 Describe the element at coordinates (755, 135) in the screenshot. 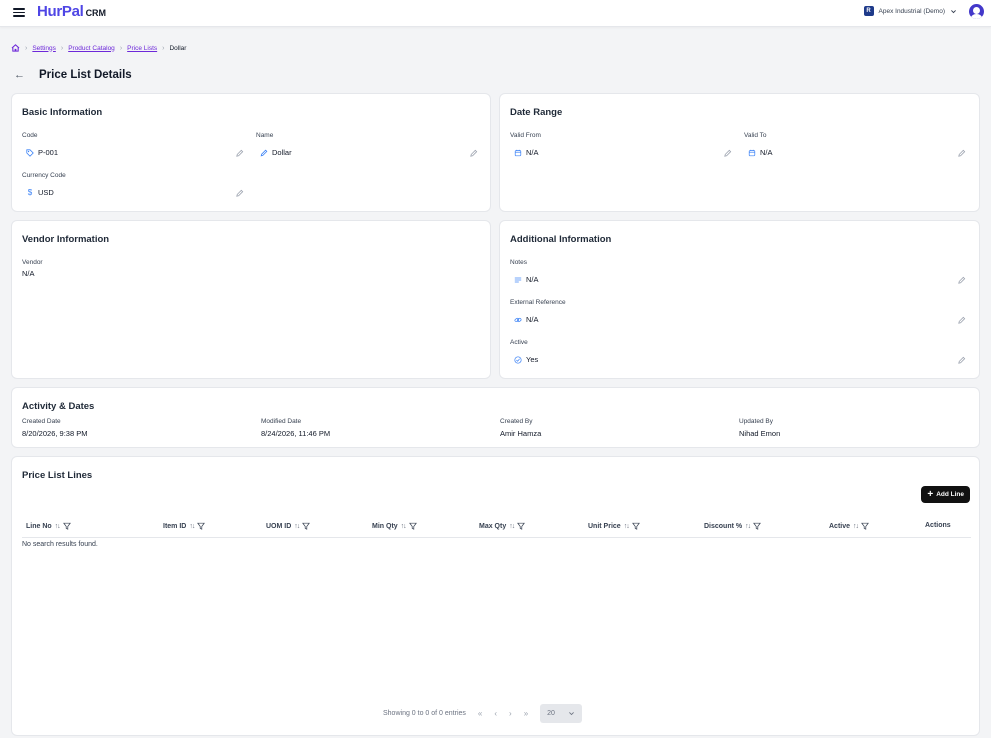

I see `valid-to-label: Valid To` at that location.